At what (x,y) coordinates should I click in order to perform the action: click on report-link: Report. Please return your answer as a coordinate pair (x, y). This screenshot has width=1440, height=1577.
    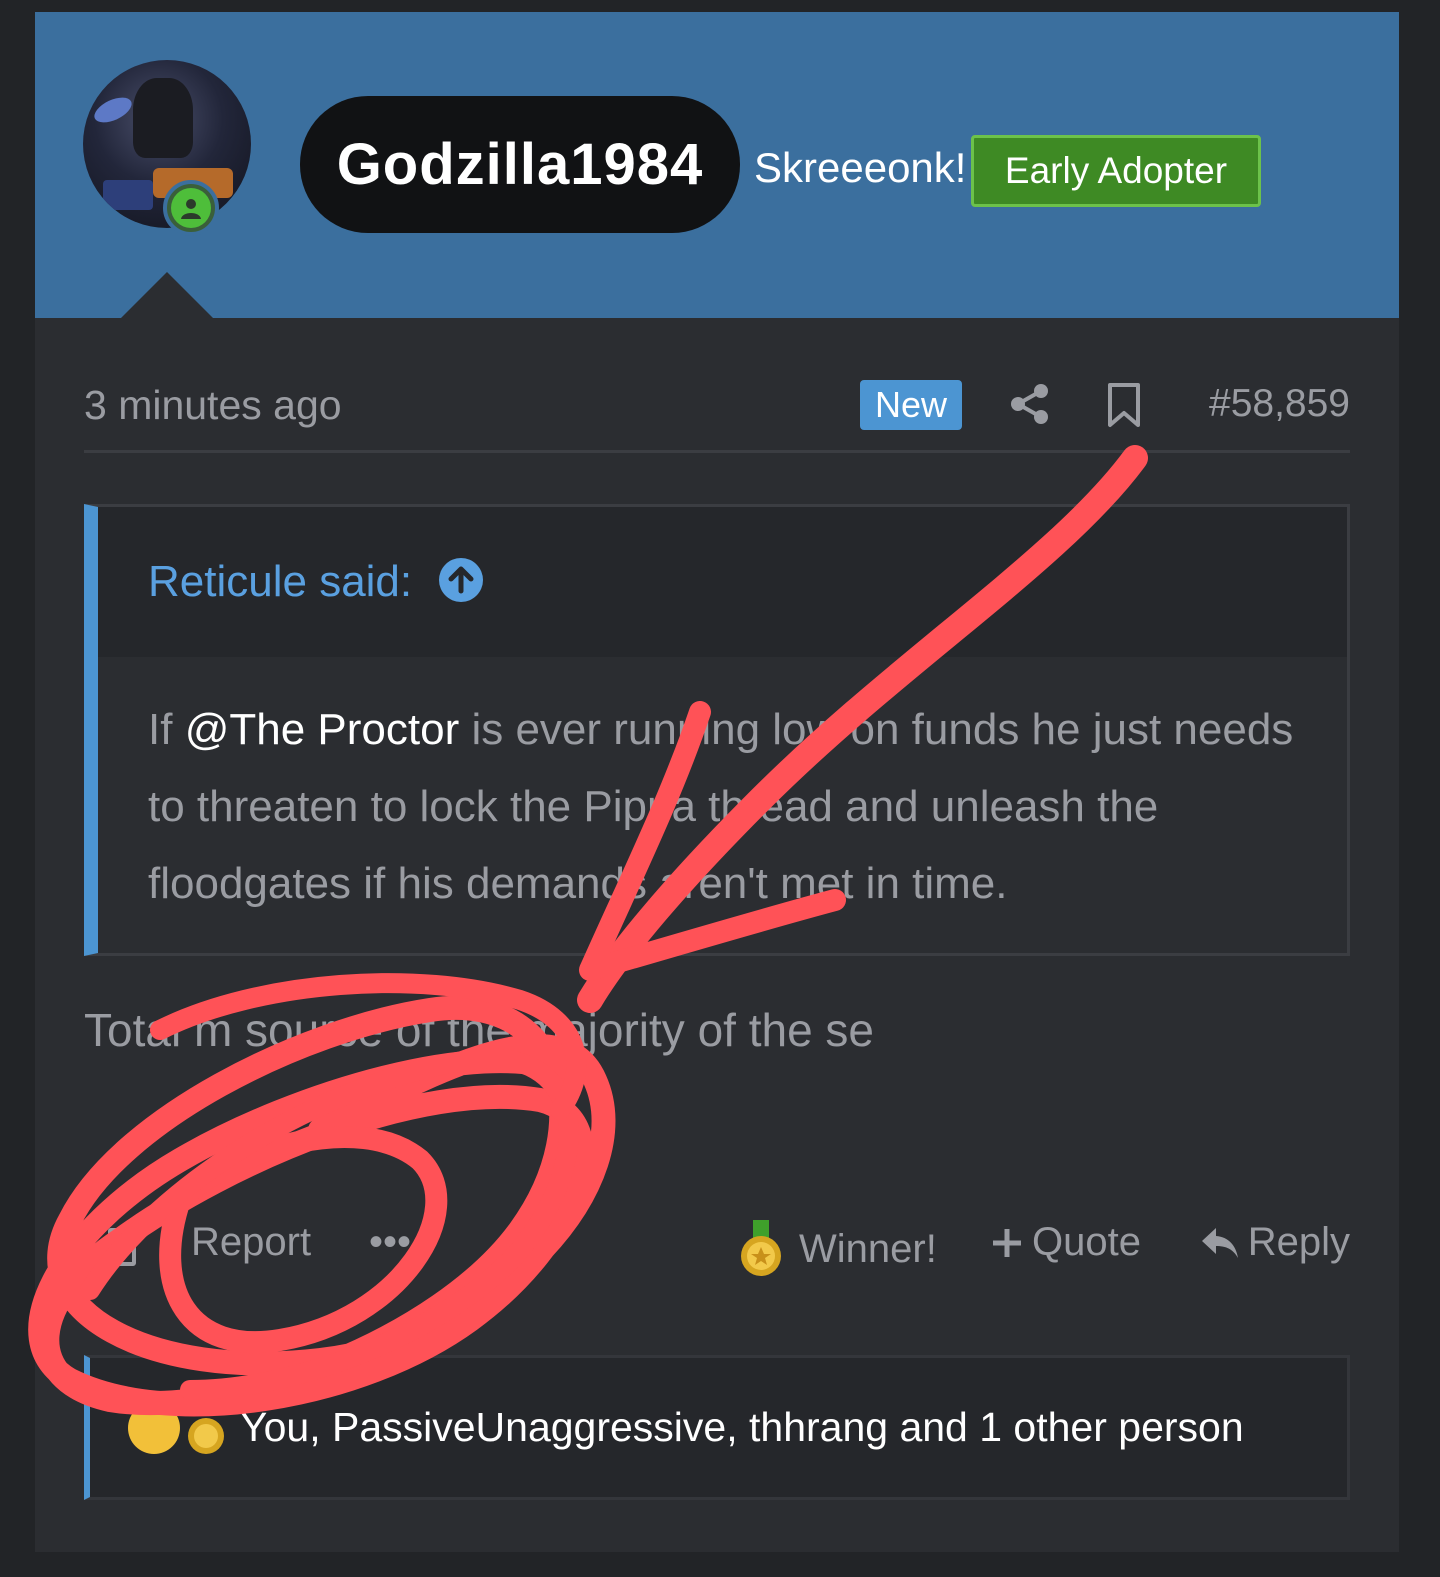
    Looking at the image, I should click on (251, 1242).